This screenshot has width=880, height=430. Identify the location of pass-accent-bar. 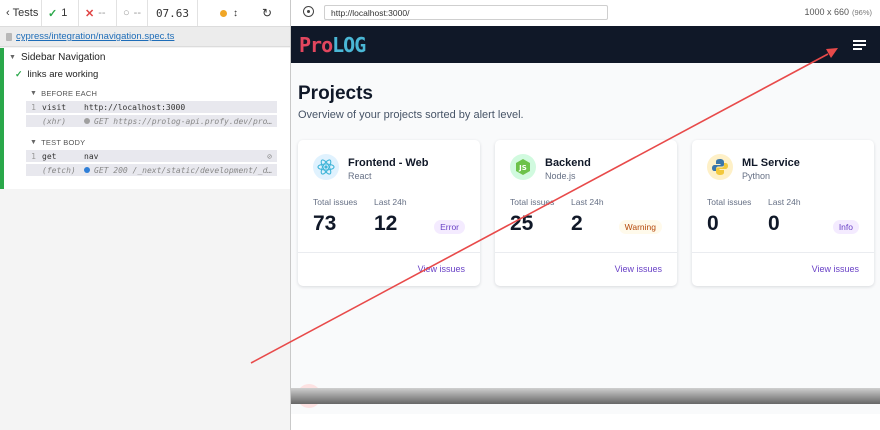
(2, 118).